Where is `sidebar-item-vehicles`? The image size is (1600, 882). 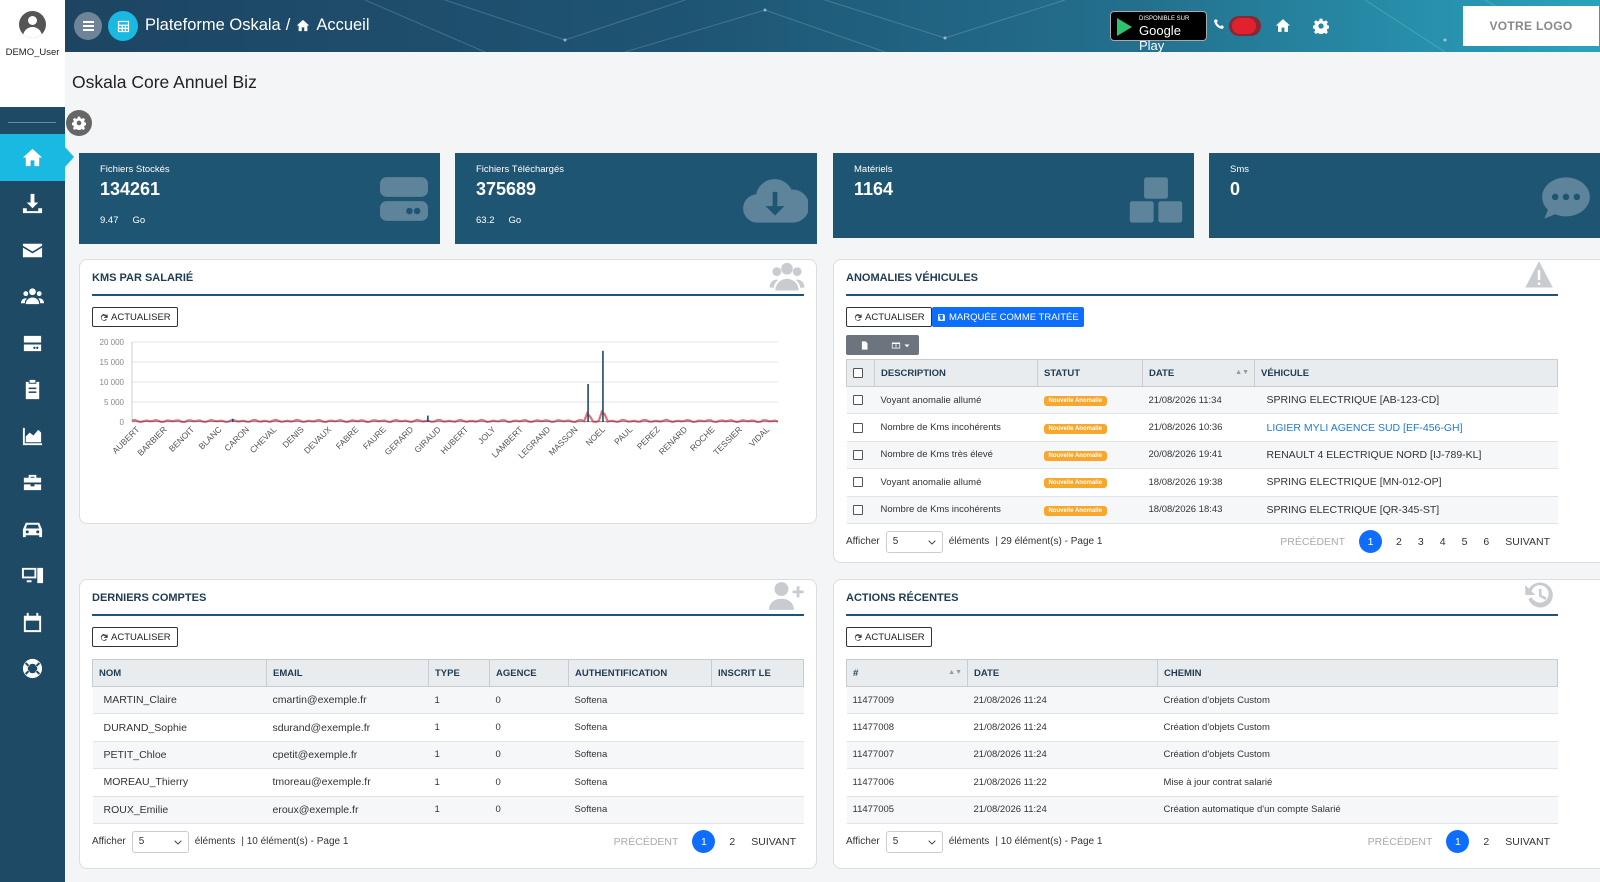 sidebar-item-vehicles is located at coordinates (32, 529).